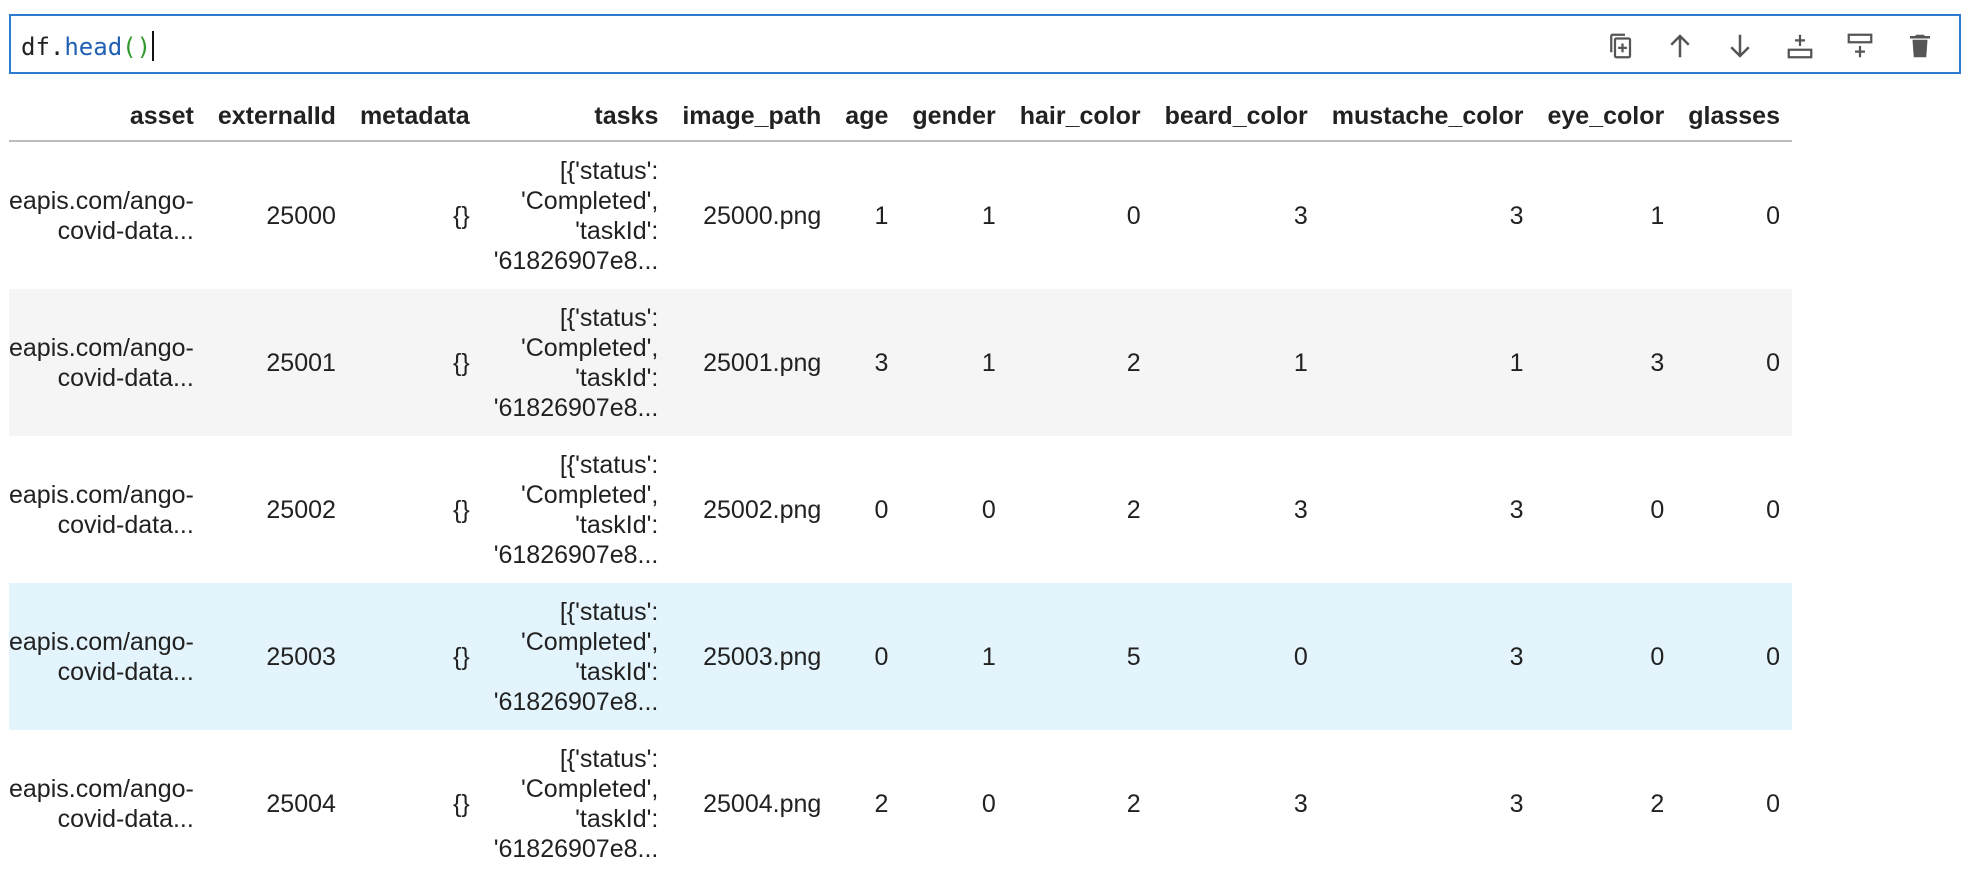 The width and height of the screenshot is (1972, 877). I want to click on insert-above-icon, so click(1860, 45).